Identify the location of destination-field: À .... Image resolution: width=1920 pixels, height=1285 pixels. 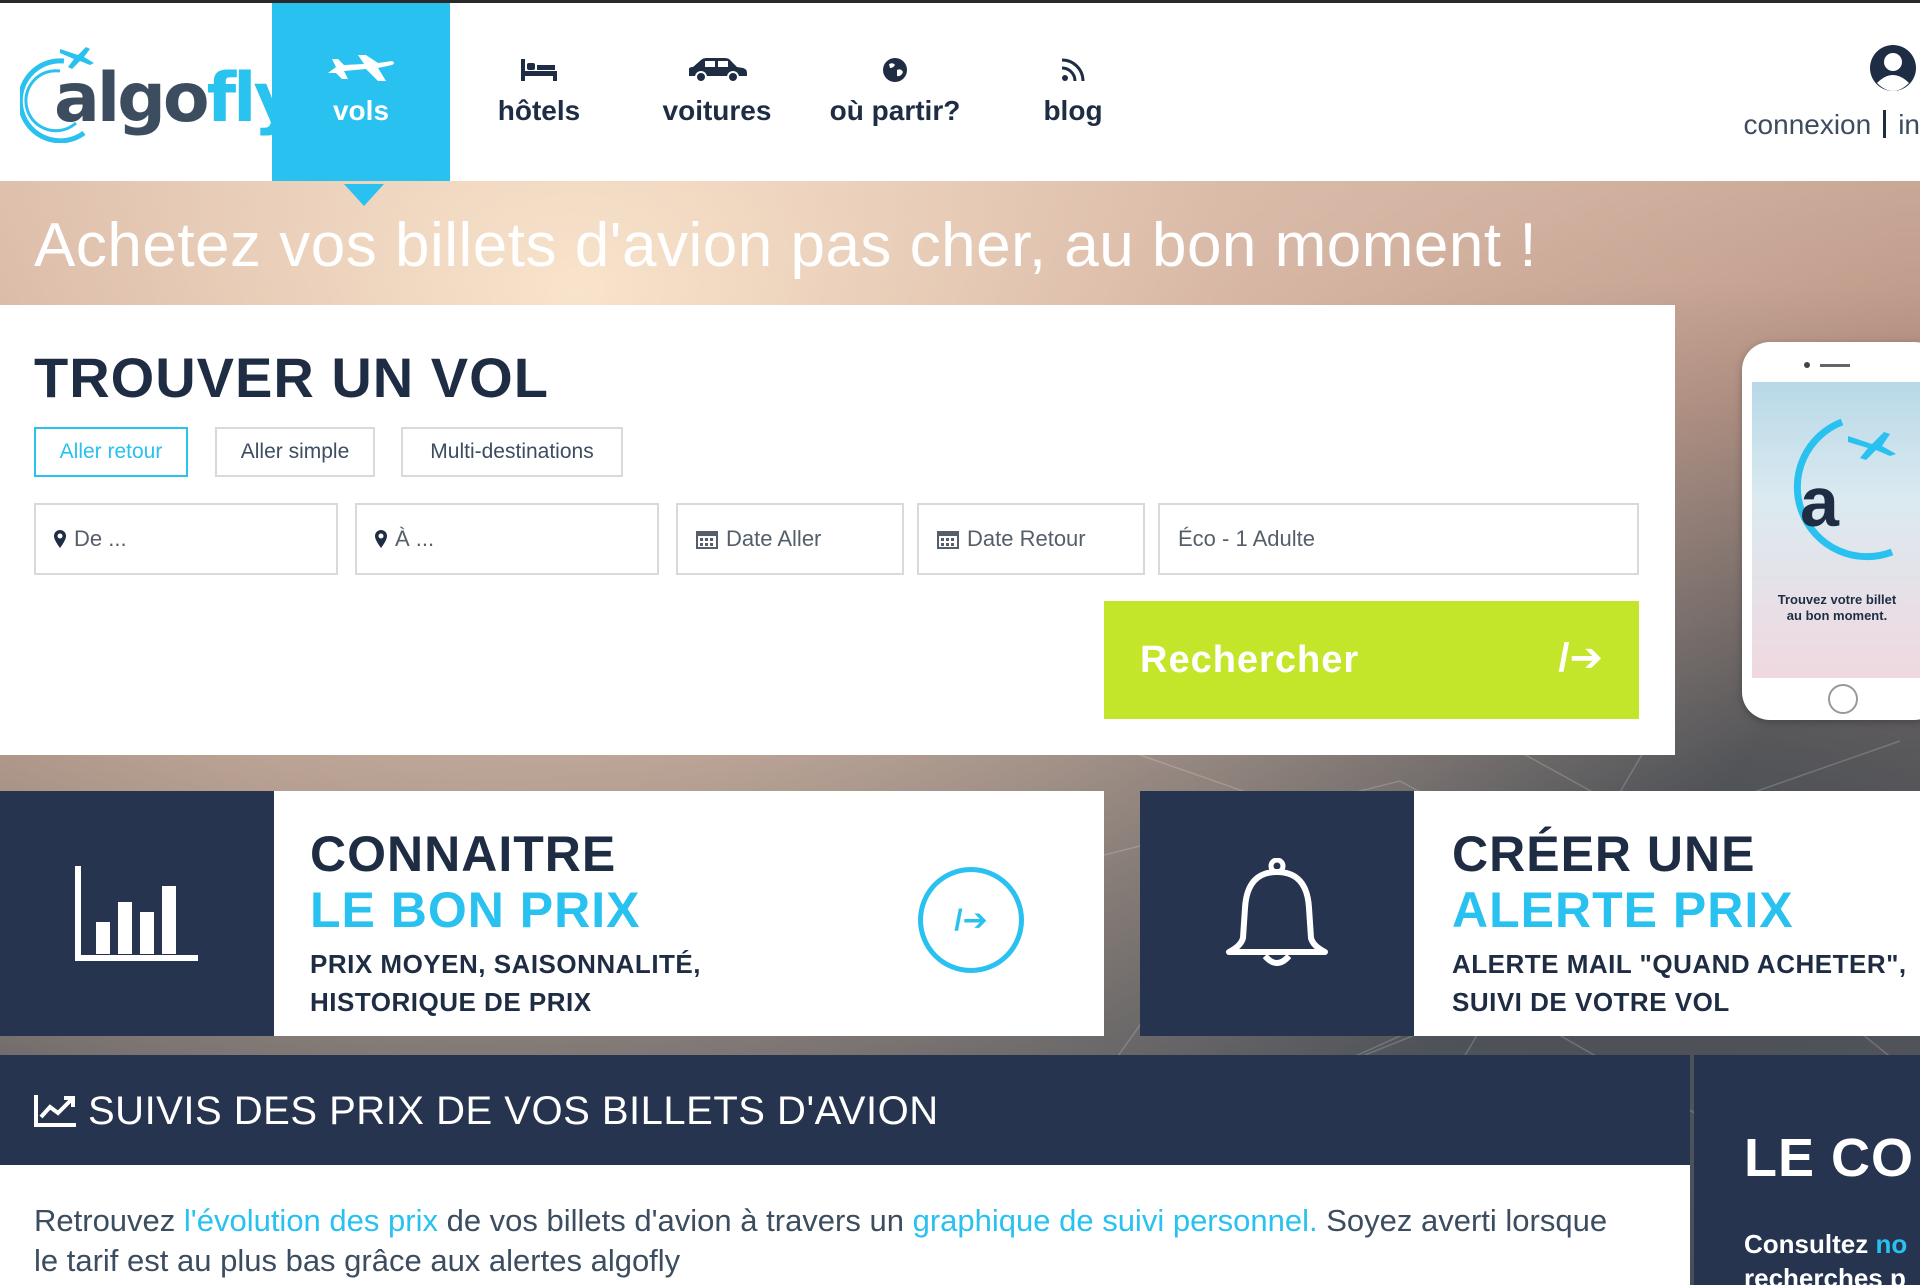
(507, 539).